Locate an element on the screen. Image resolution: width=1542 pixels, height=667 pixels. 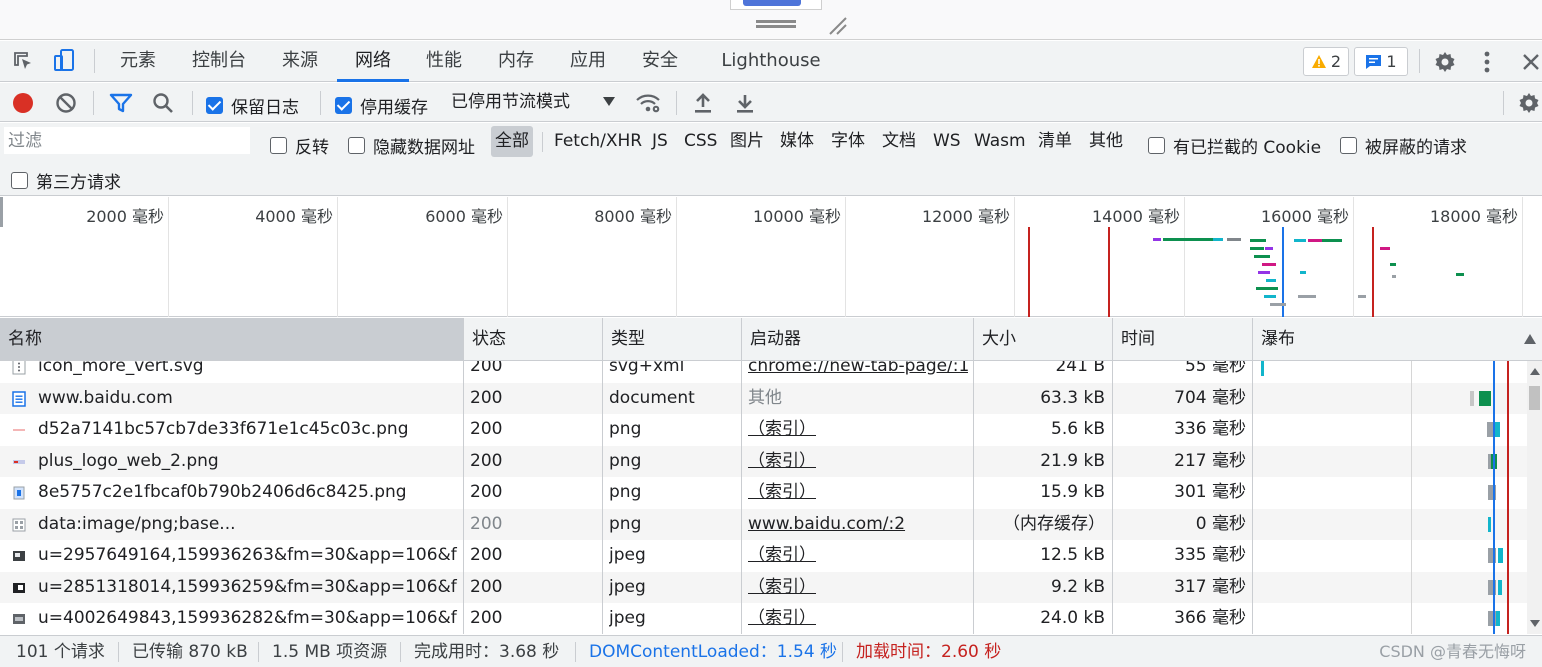
scrollbar-thumb is located at coordinates (1534, 398).